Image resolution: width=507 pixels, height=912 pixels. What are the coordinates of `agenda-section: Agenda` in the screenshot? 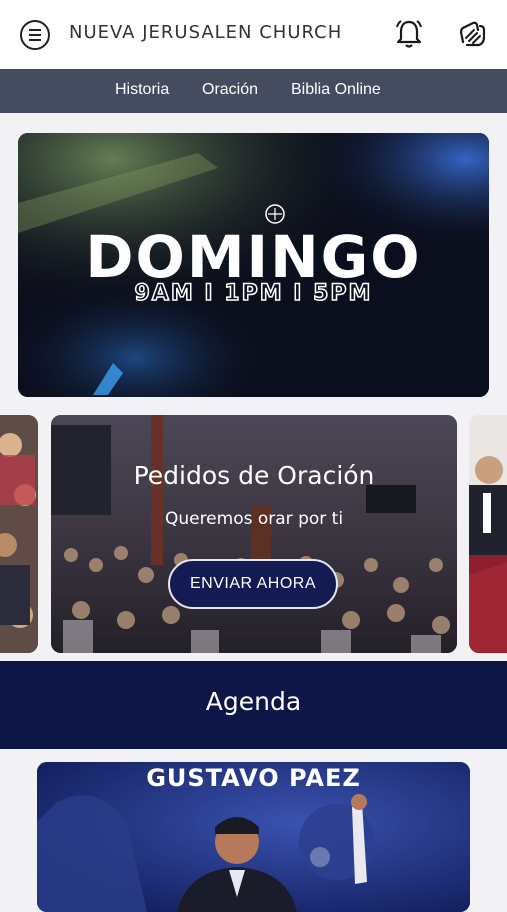 It's located at (253, 705).